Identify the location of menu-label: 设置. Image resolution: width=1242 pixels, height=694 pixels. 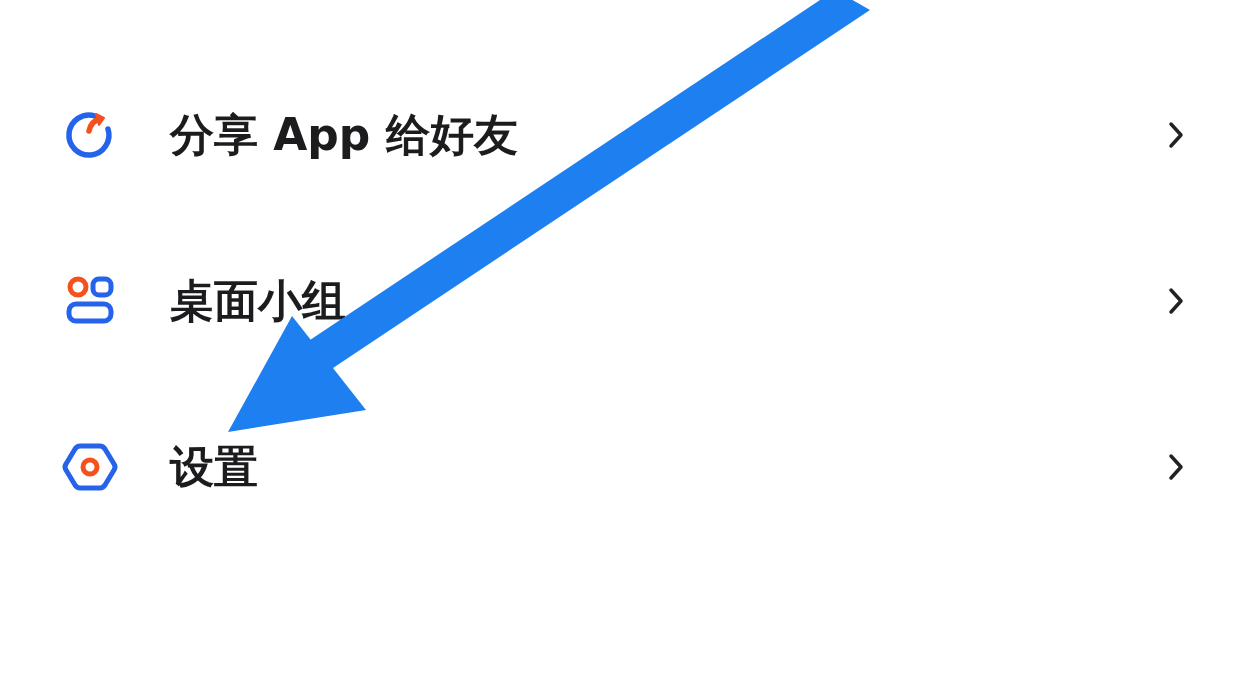
(214, 466).